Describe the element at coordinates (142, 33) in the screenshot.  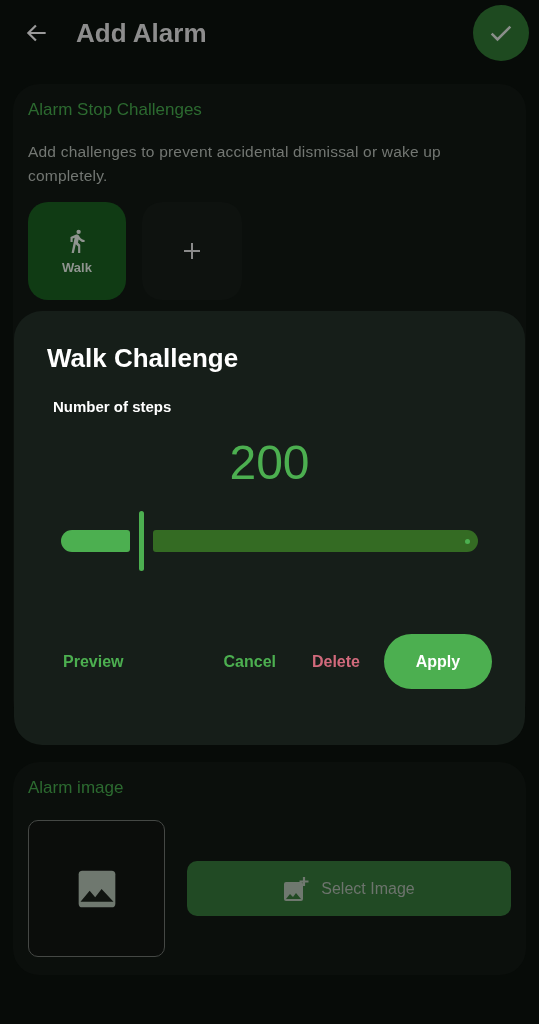
I see `screen-title: Add Alarm` at that location.